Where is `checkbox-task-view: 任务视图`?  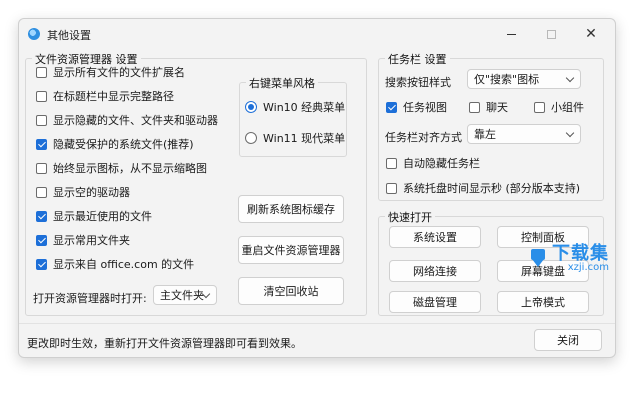 checkbox-task-view: 任务视图 is located at coordinates (416, 107).